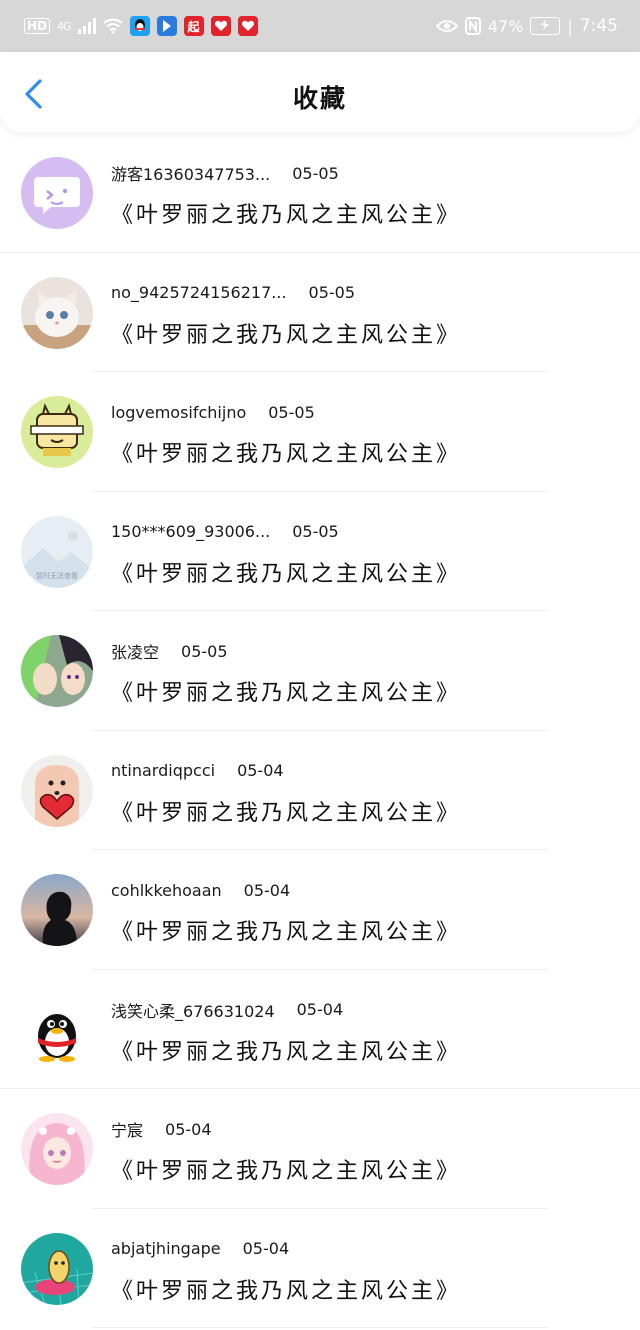  Describe the element at coordinates (320, 432) in the screenshot. I see `list-item: logvemosifchijno 05-05 《叶罗丽之我乃风之主风公主》` at that location.